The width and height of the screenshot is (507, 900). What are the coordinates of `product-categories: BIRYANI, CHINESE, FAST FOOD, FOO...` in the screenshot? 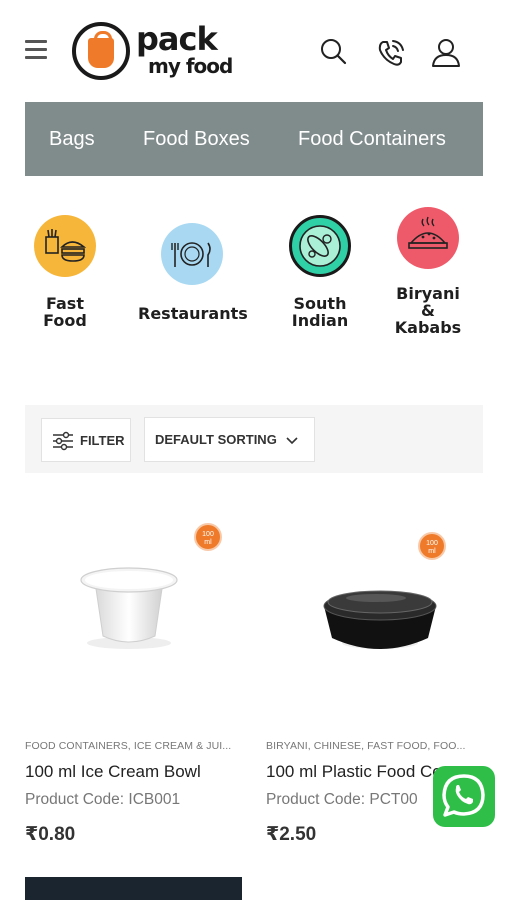 It's located at (376, 746).